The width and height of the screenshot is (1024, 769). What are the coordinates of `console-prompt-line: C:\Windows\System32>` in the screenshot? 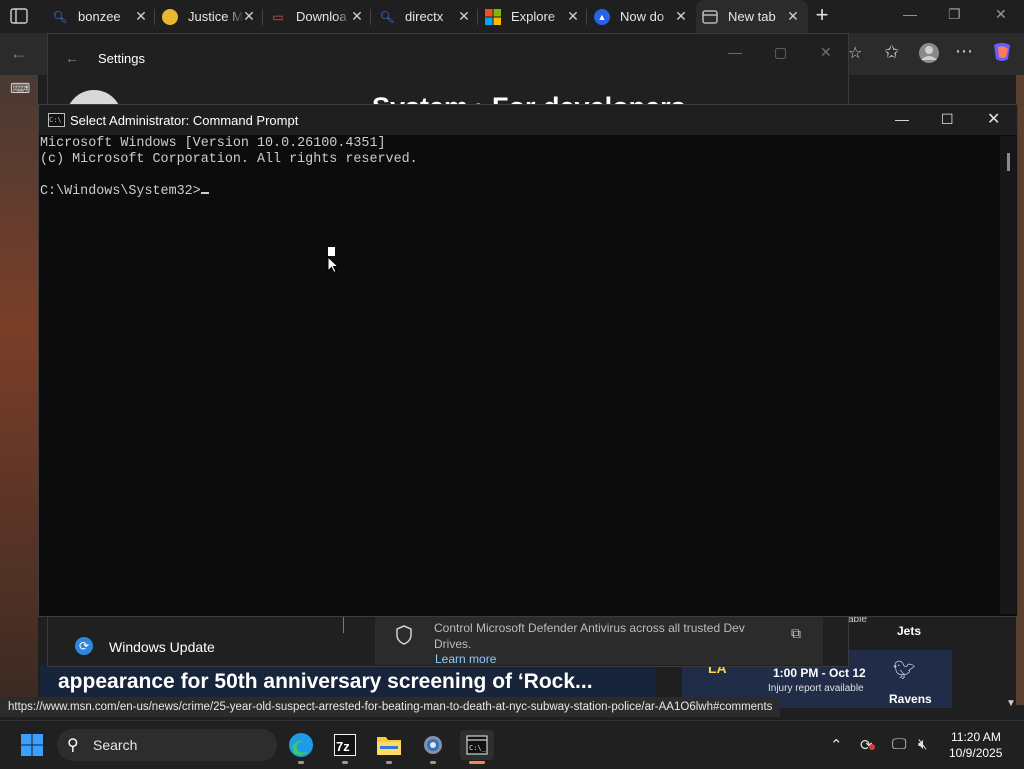 It's located at (520, 192).